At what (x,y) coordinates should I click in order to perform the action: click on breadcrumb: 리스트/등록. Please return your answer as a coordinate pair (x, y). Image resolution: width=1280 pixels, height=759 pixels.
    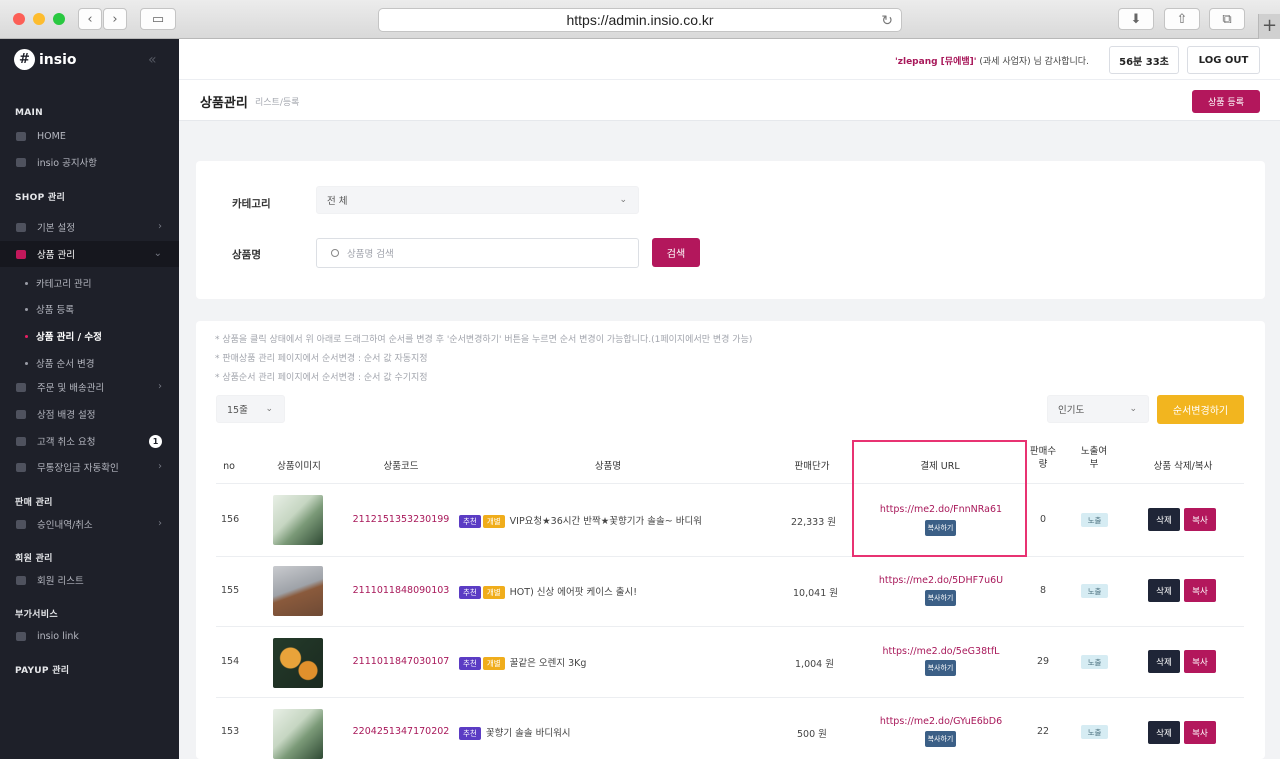
    Looking at the image, I should click on (277, 103).